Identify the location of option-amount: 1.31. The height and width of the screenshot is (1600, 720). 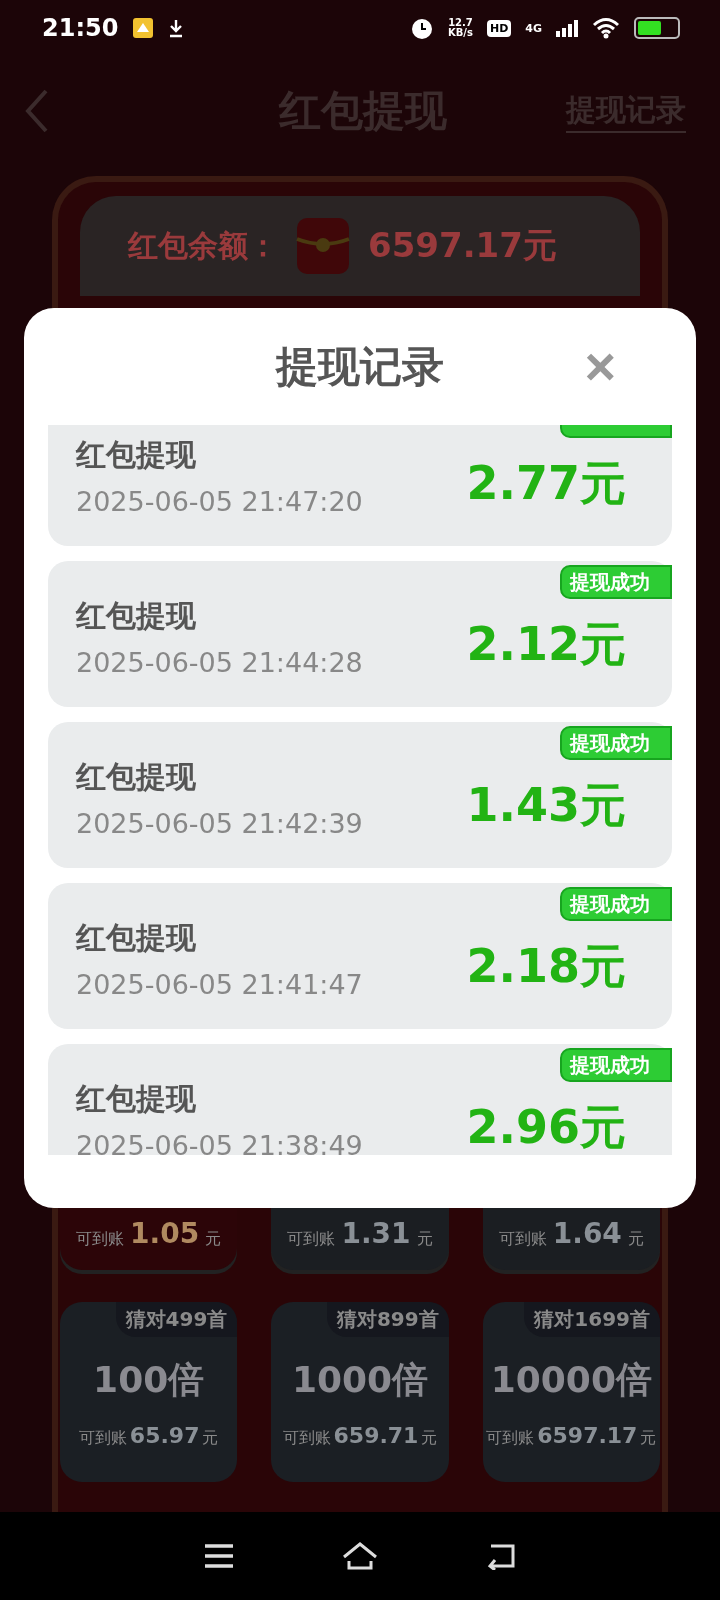
(376, 1233).